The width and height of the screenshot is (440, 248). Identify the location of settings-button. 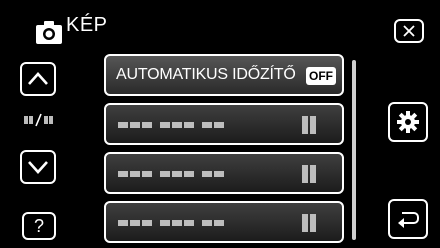
(408, 122).